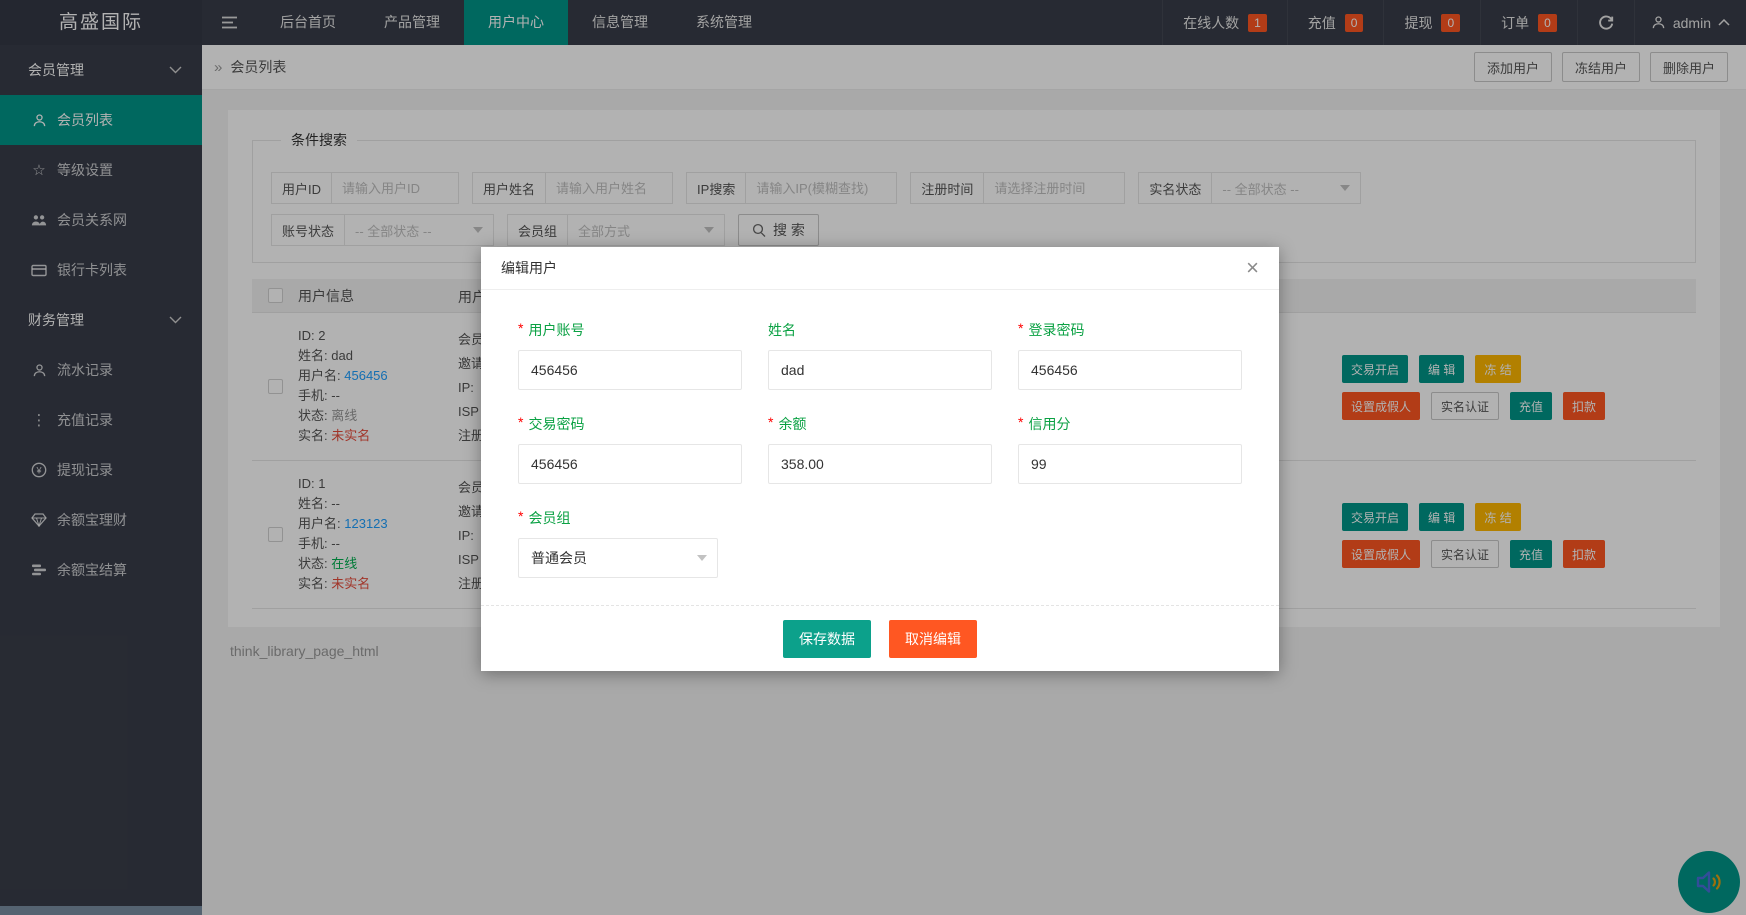  I want to click on balance-field: * 余额, so click(880, 449).